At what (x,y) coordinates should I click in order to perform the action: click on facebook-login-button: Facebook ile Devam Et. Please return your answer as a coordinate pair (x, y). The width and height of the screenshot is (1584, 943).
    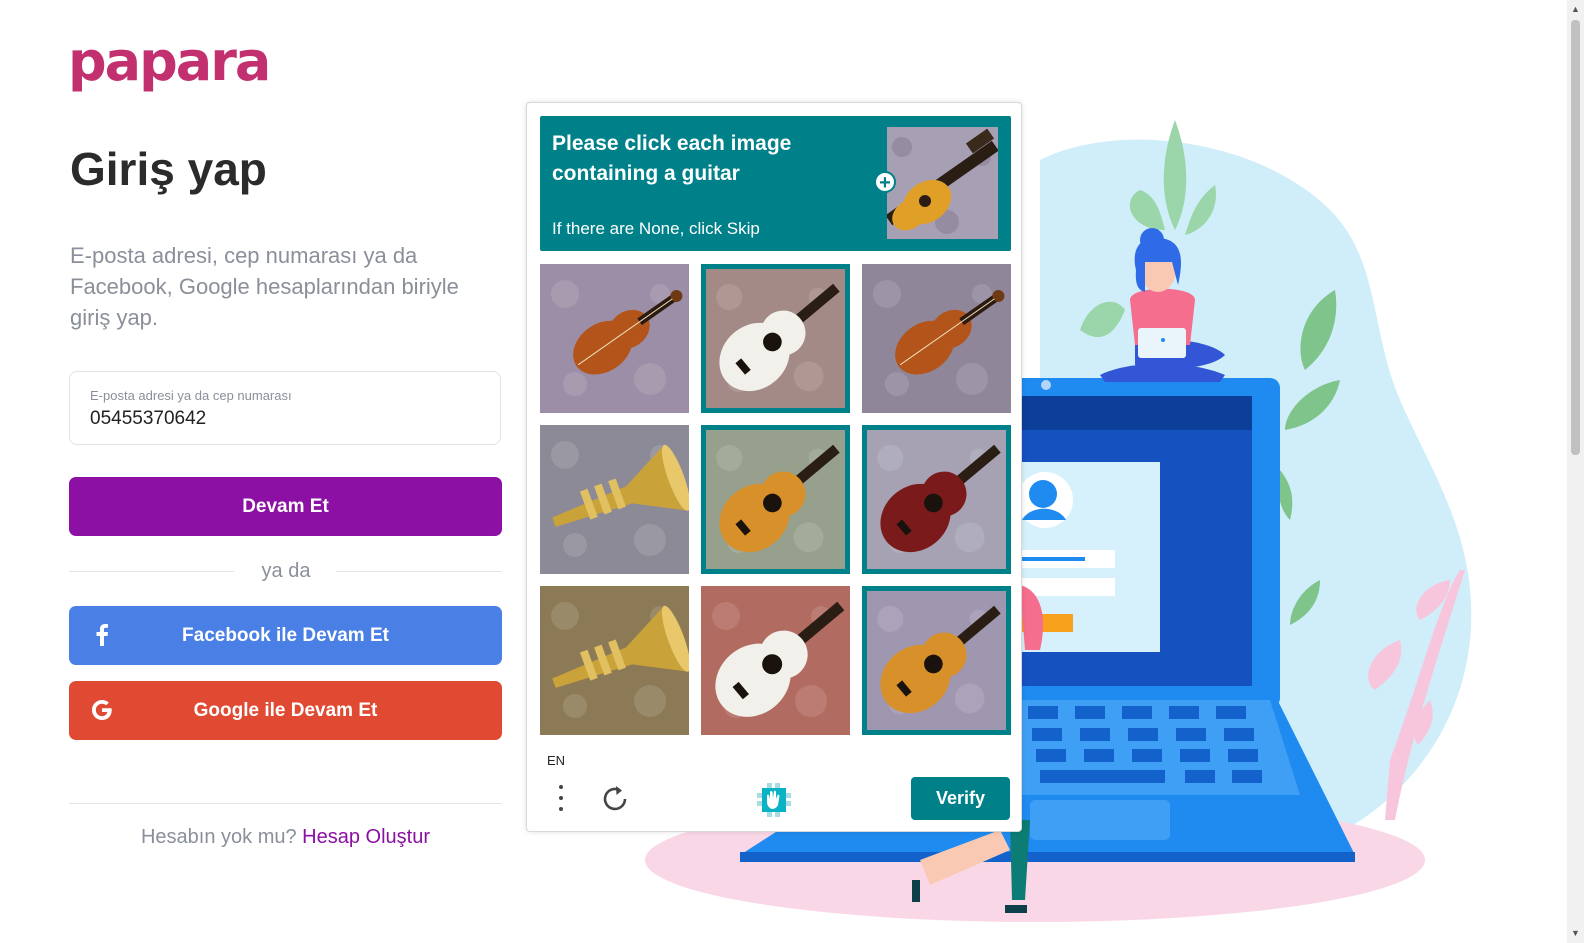
    Looking at the image, I should click on (285, 635).